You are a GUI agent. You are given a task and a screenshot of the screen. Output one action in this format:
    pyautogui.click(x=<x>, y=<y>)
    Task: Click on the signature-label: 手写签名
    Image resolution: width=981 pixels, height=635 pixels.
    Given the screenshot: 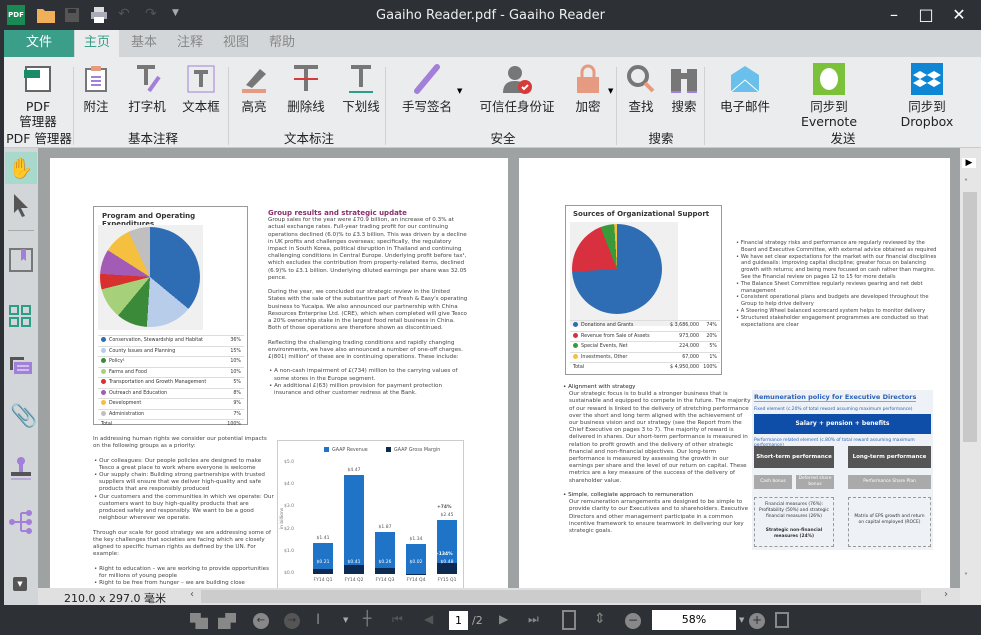 What is the action you would take?
    pyautogui.click(x=426, y=106)
    